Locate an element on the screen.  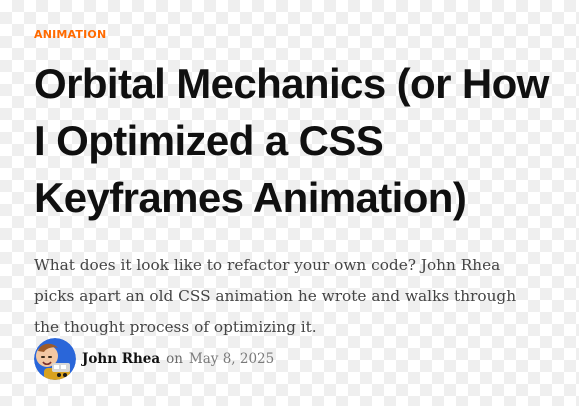
avatar-illustration is located at coordinates (55, 359).